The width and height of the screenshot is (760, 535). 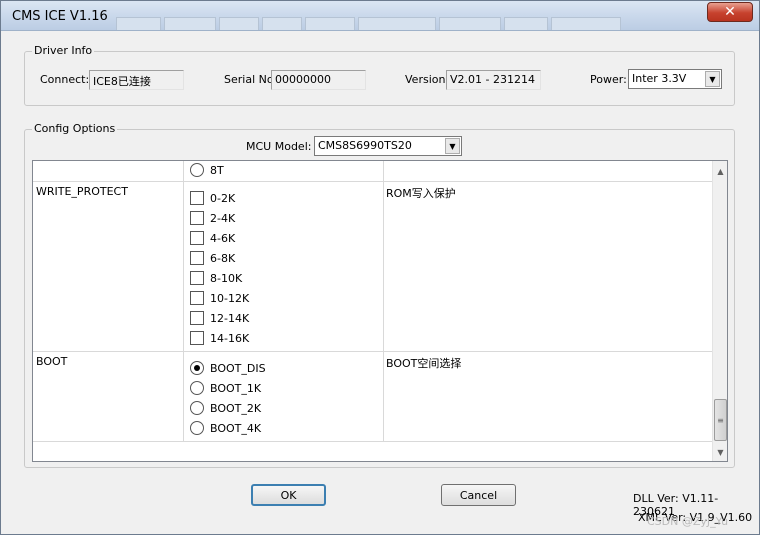 I want to click on radio-button-selected, so click(x=197, y=368).